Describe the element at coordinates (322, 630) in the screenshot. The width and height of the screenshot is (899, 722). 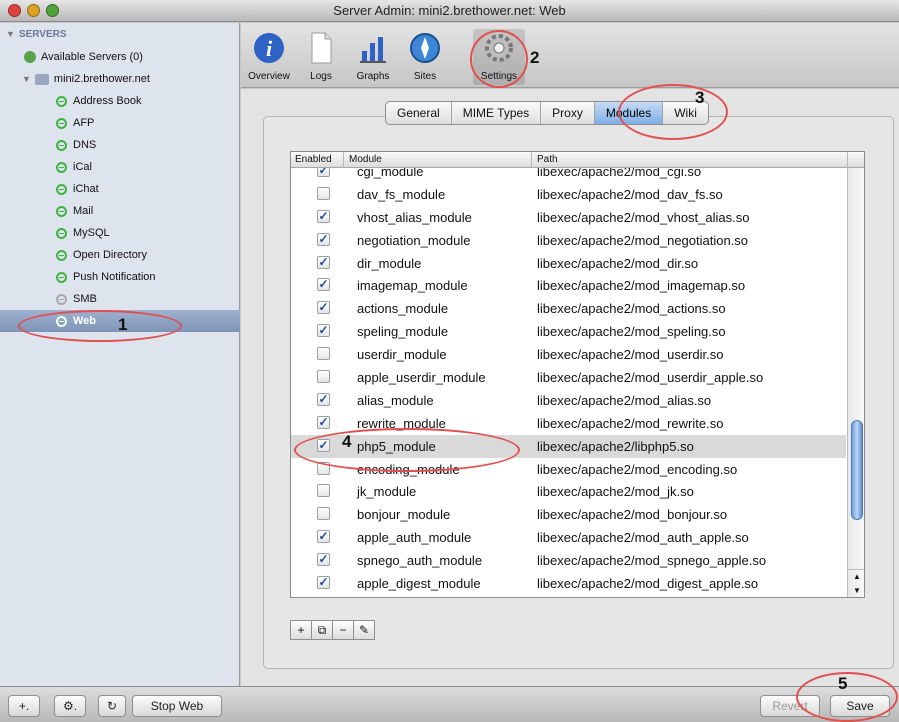
I see `duplicate-module-button: ⧉` at that location.